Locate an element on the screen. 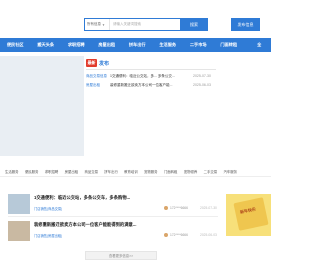  side-ad-image: 新年快乐 is located at coordinates (248, 215).